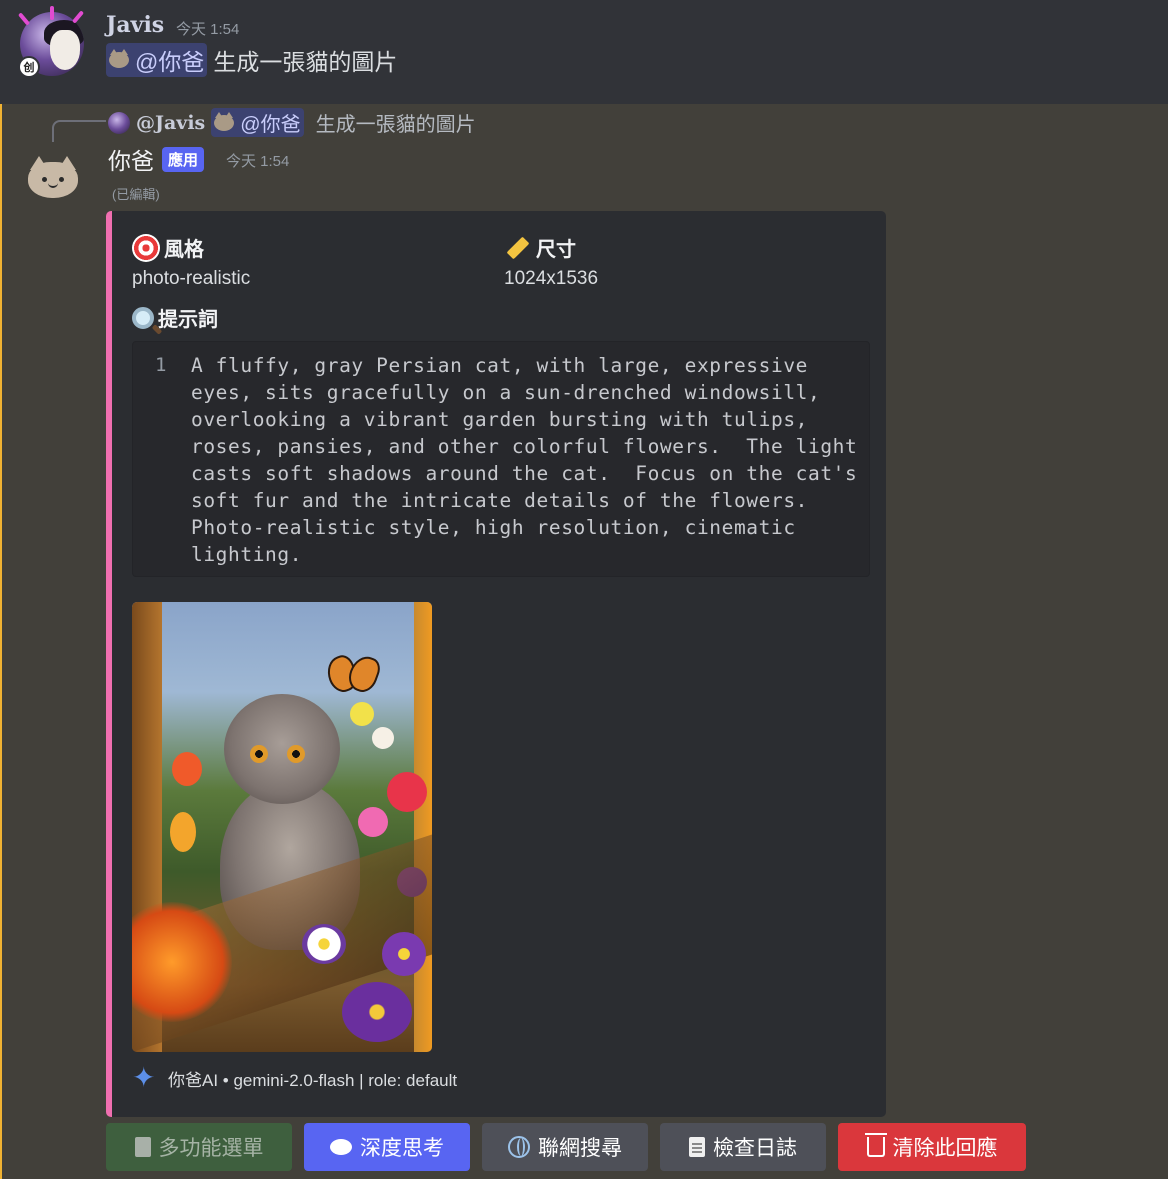 Image resolution: width=1168 pixels, height=1179 pixels. Describe the element at coordinates (79, 131) in the screenshot. I see `reply-connector` at that location.